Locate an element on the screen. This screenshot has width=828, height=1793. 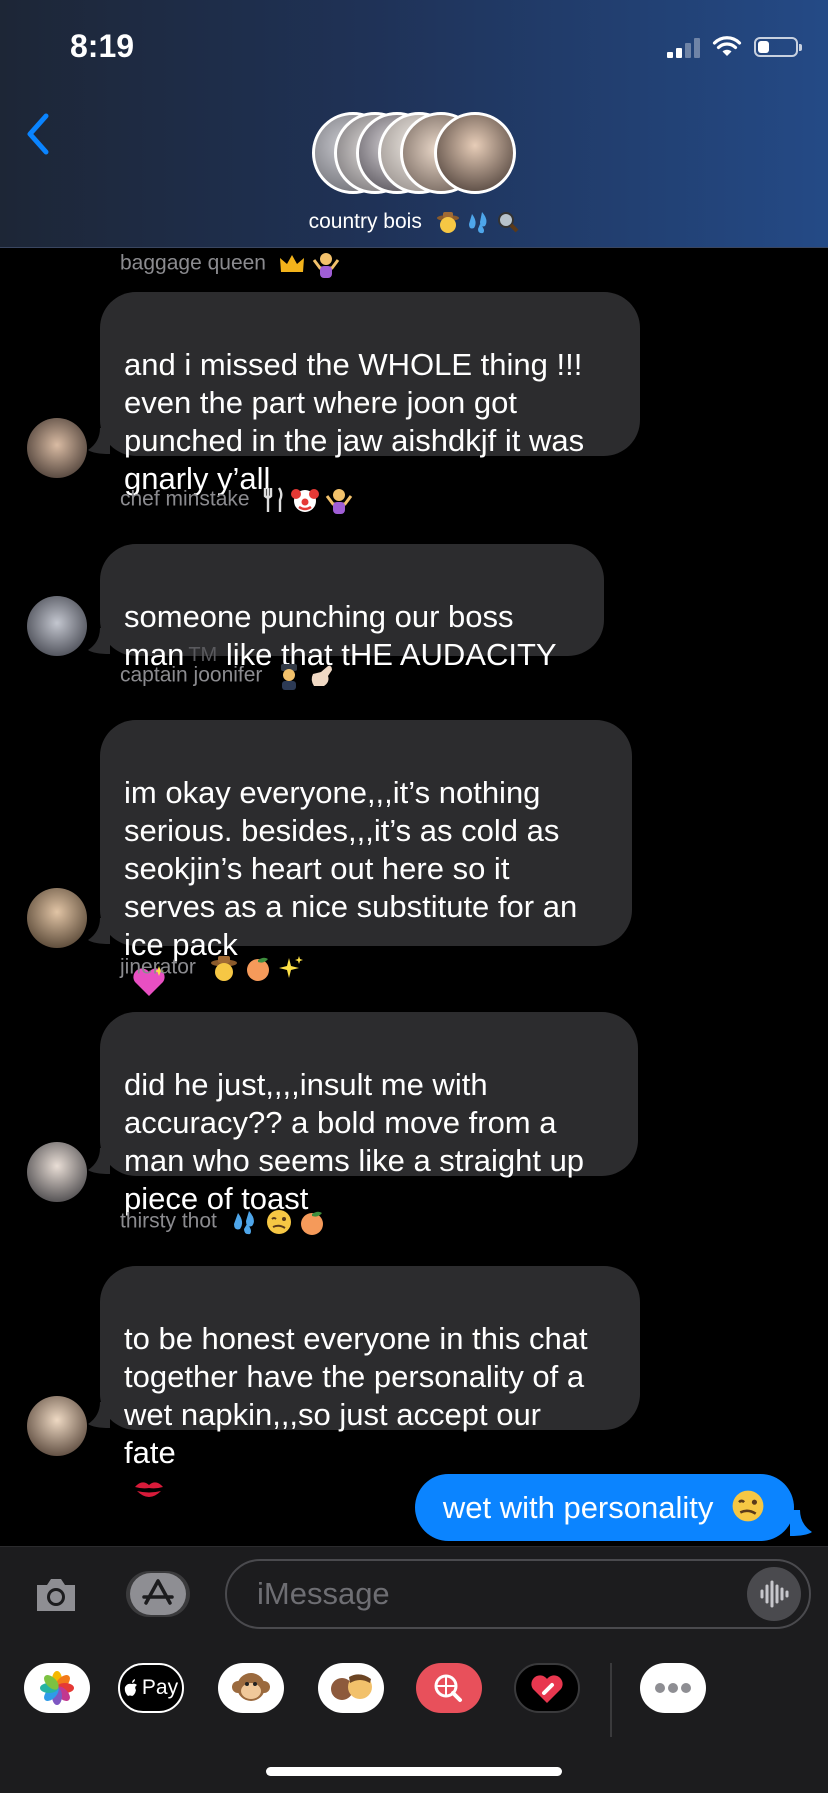
monkey-face-icon is located at coordinates (251, 1687).